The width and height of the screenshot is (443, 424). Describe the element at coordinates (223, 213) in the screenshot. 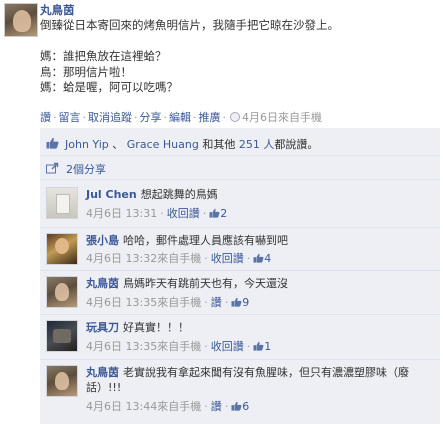

I see `comment-like-count: 2` at that location.